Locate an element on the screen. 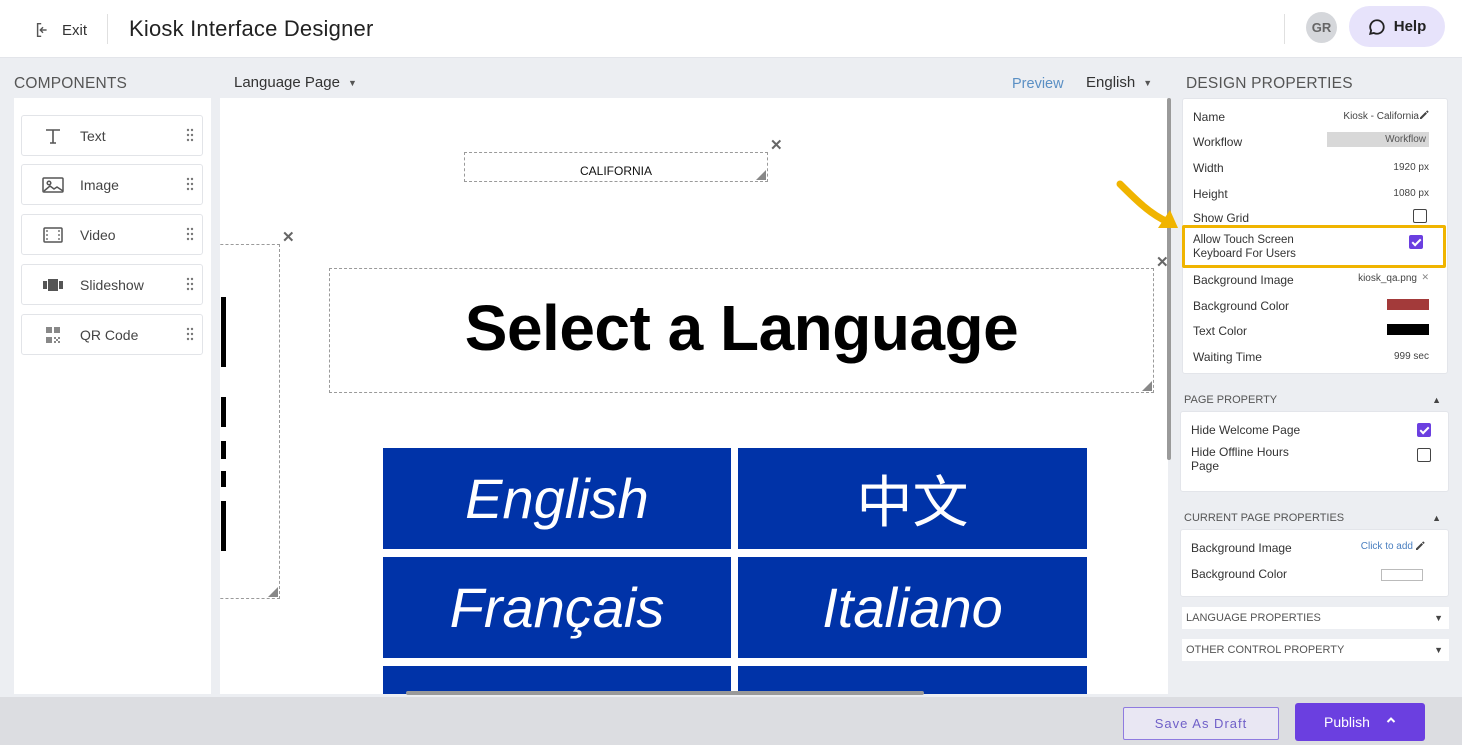 The image size is (1462, 745). component-text: Text is located at coordinates (112, 135).